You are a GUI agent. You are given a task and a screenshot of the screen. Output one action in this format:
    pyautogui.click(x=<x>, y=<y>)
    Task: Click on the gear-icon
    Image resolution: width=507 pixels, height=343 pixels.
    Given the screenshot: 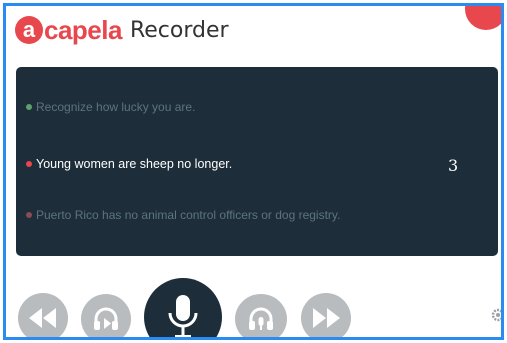 What is the action you would take?
    pyautogui.click(x=497, y=315)
    